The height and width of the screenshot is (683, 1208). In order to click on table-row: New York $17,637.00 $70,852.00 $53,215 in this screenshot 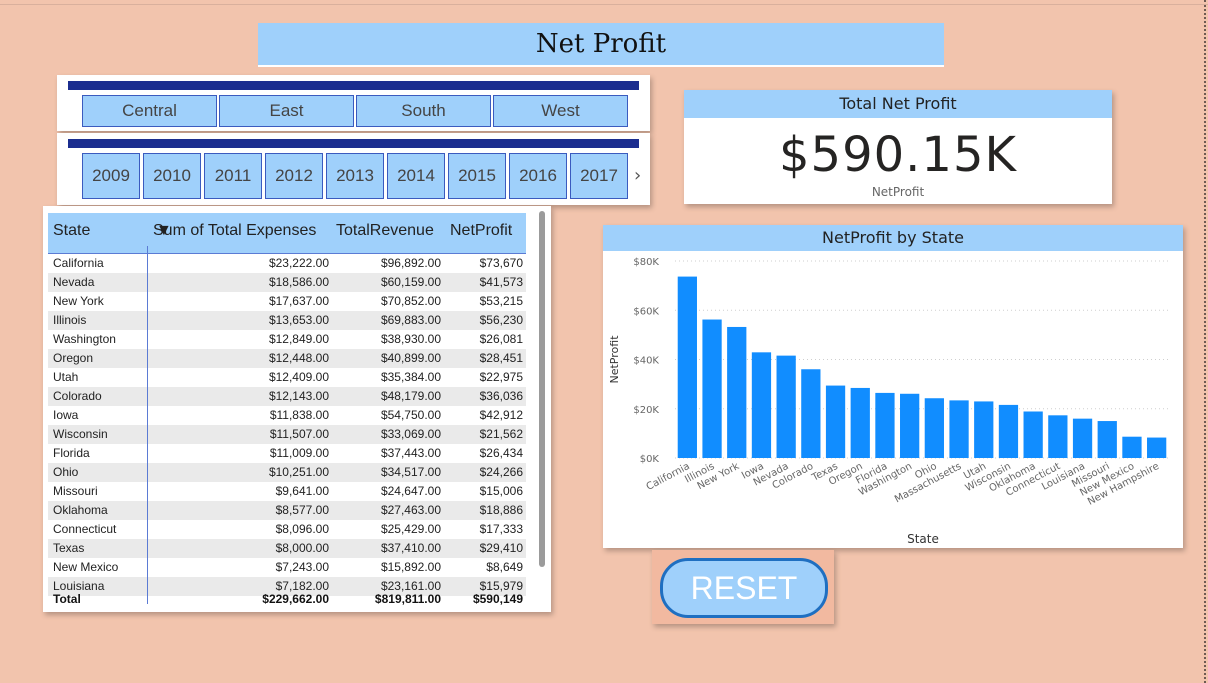, I will do `click(287, 301)`.